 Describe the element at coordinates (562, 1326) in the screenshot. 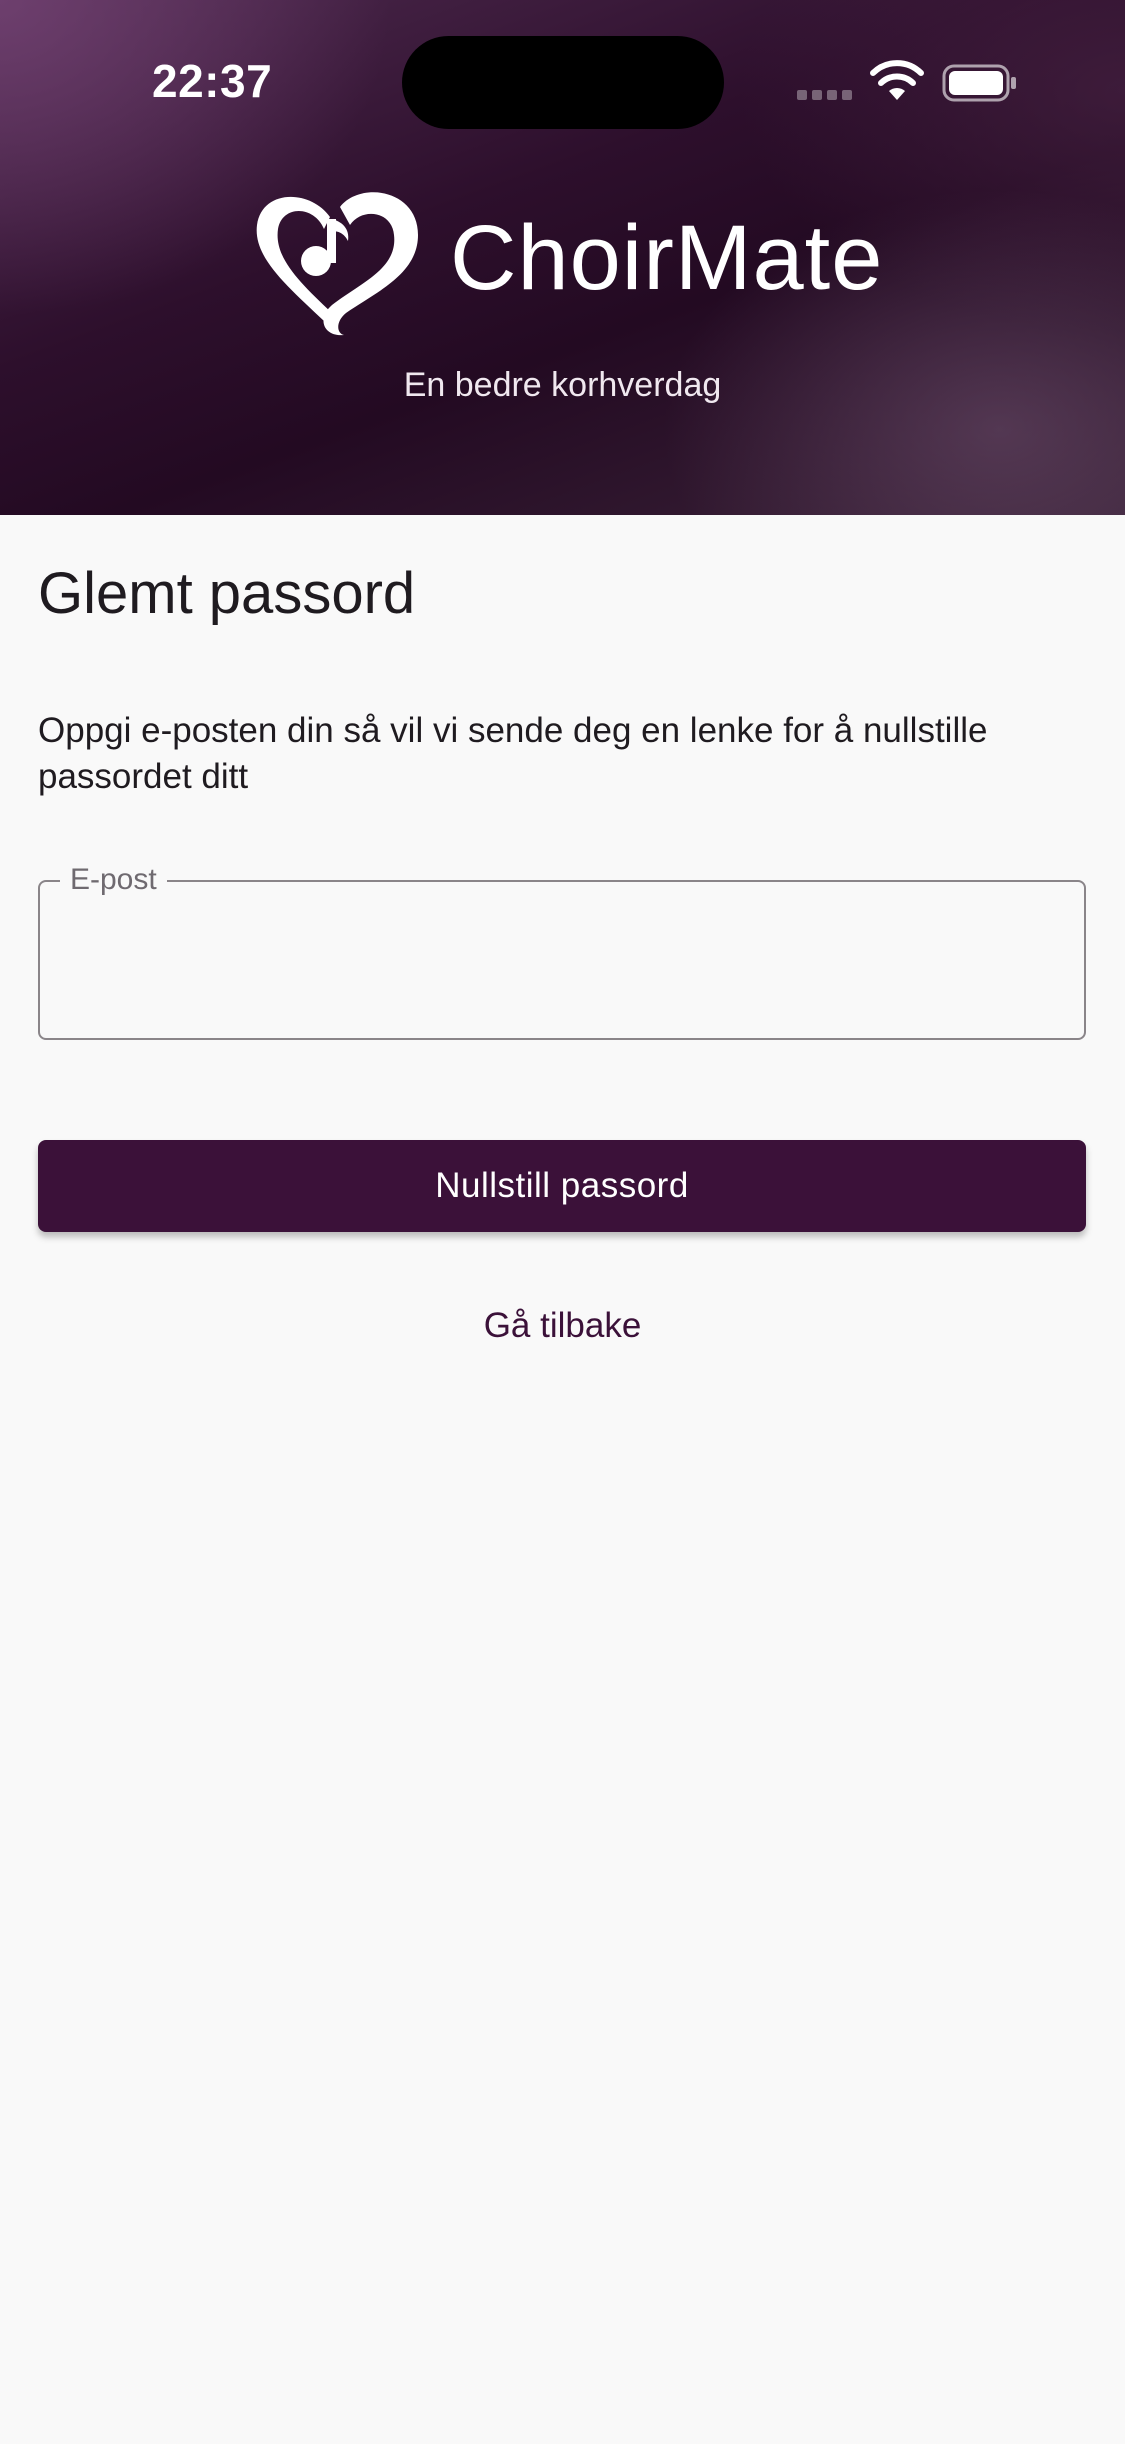

I see `go-back-link: Gå tilbake` at that location.